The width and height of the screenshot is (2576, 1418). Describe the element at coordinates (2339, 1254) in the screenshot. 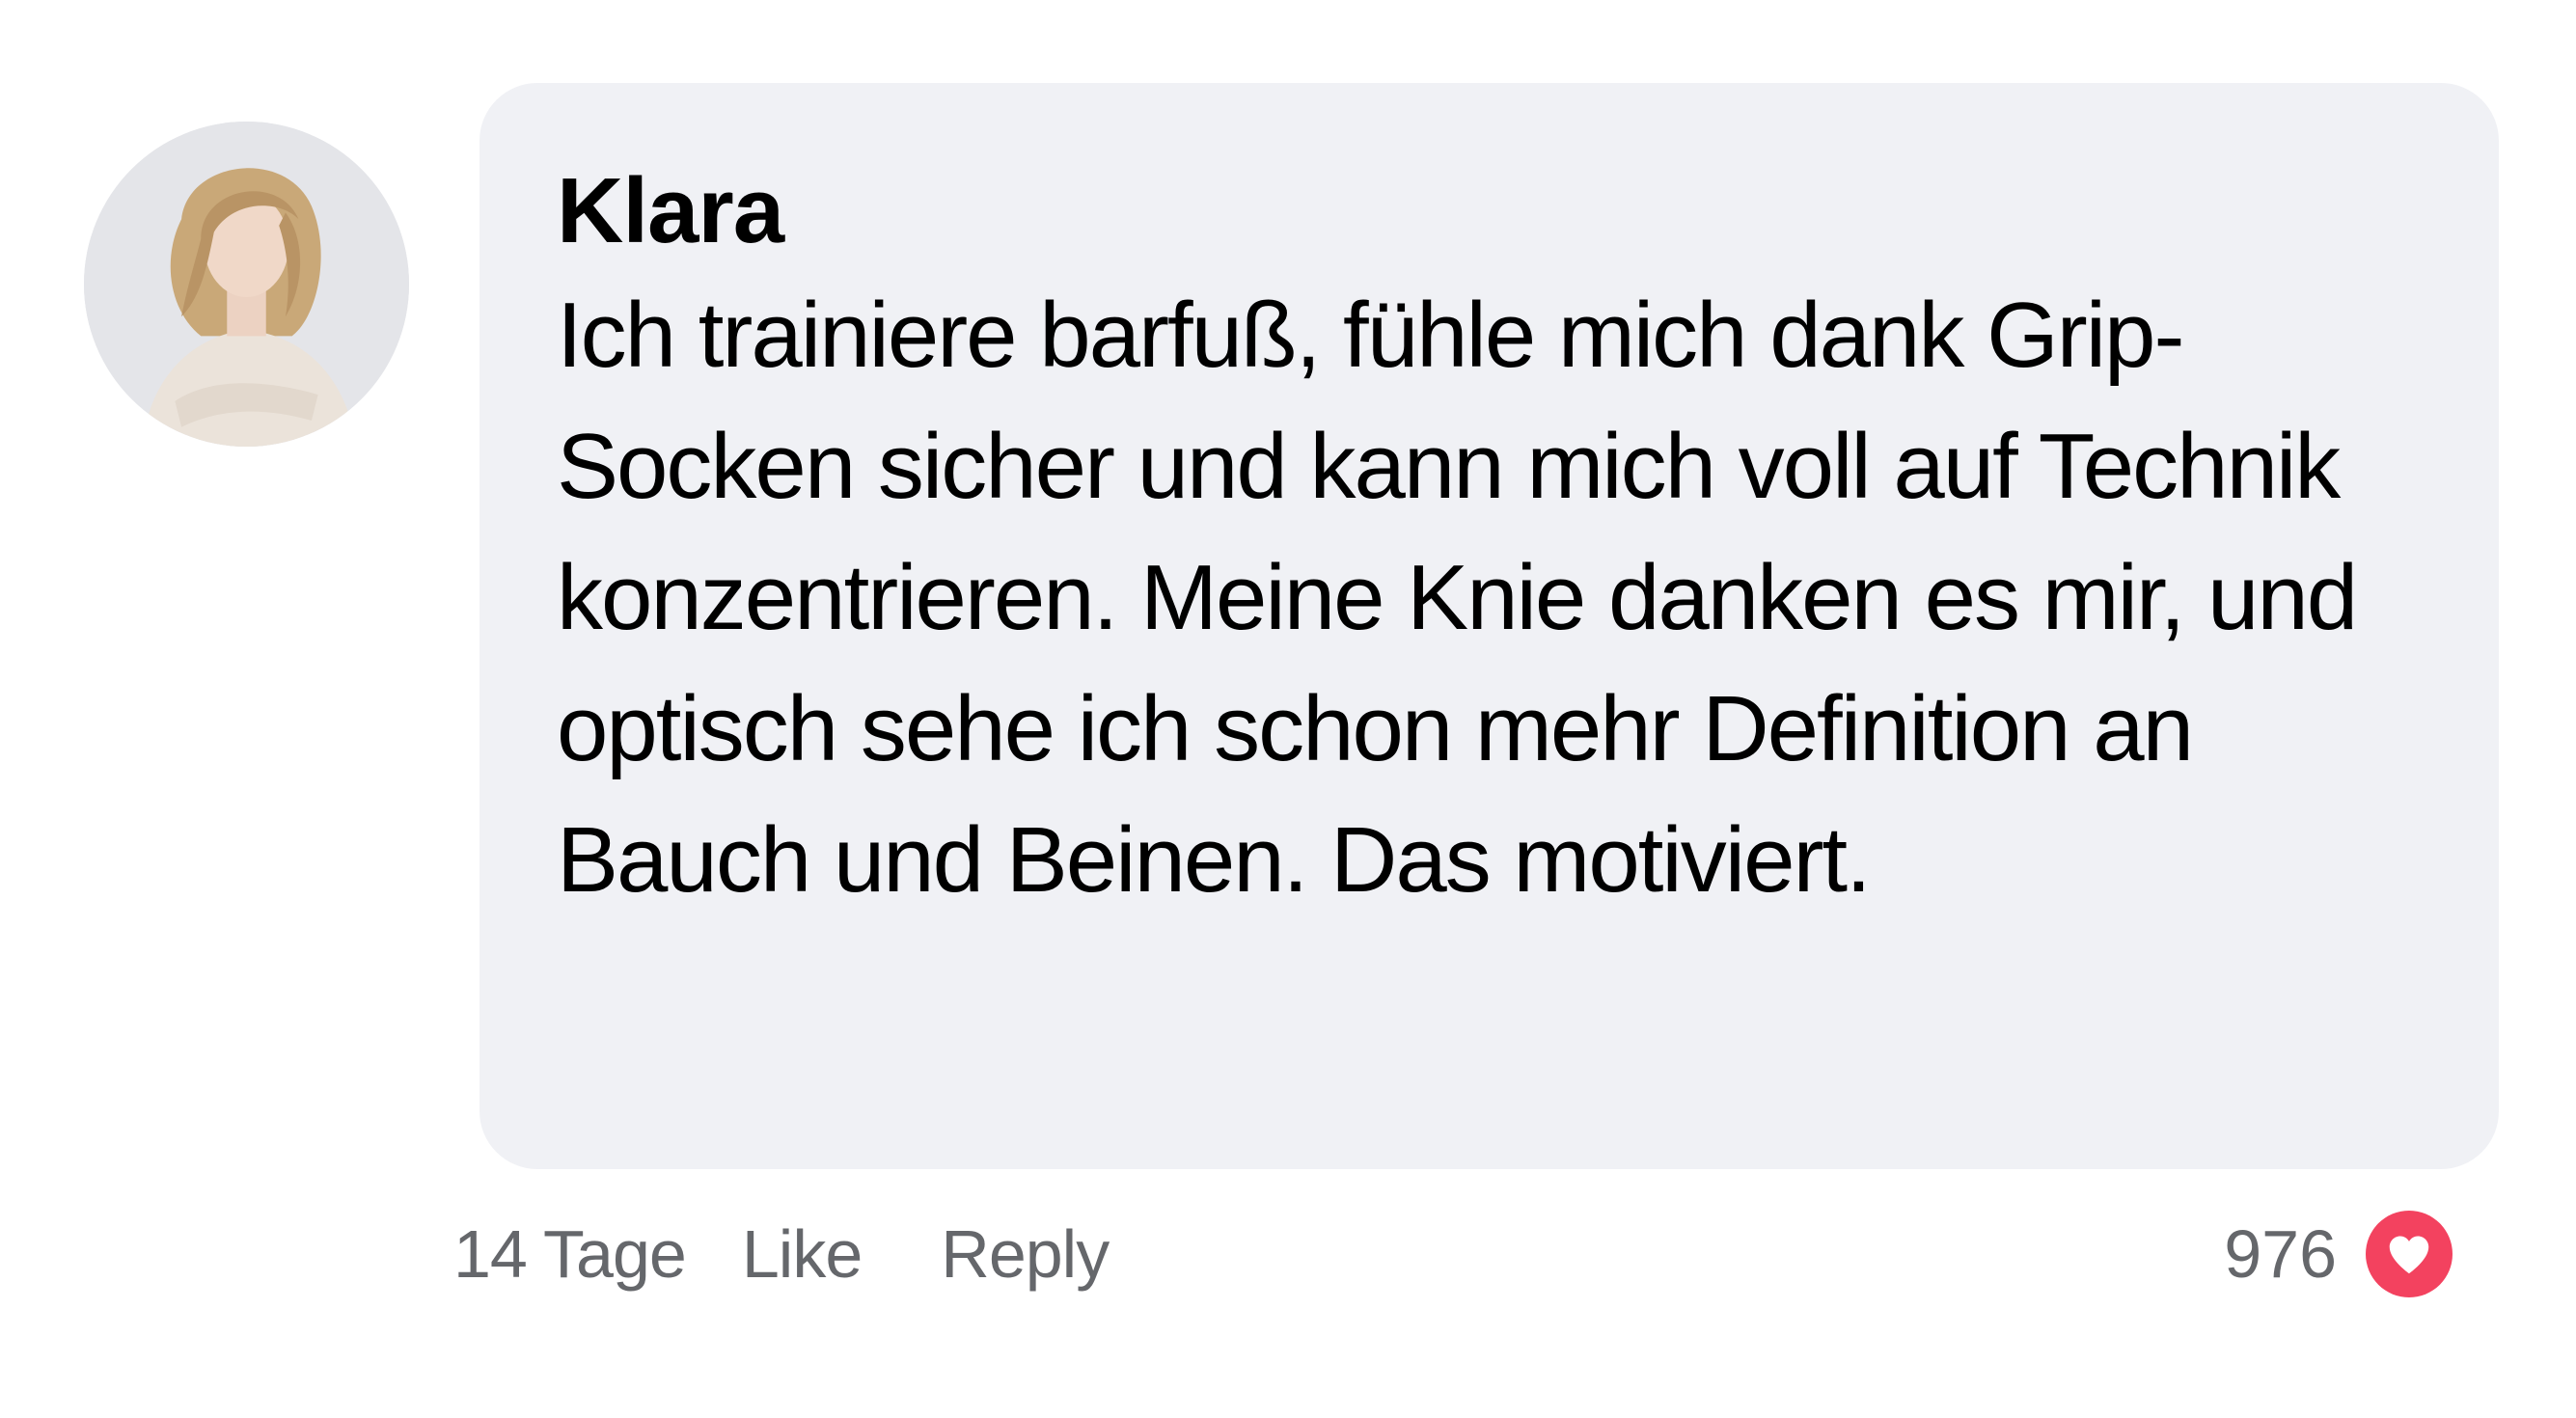

I see `reaction-summary: 976` at that location.